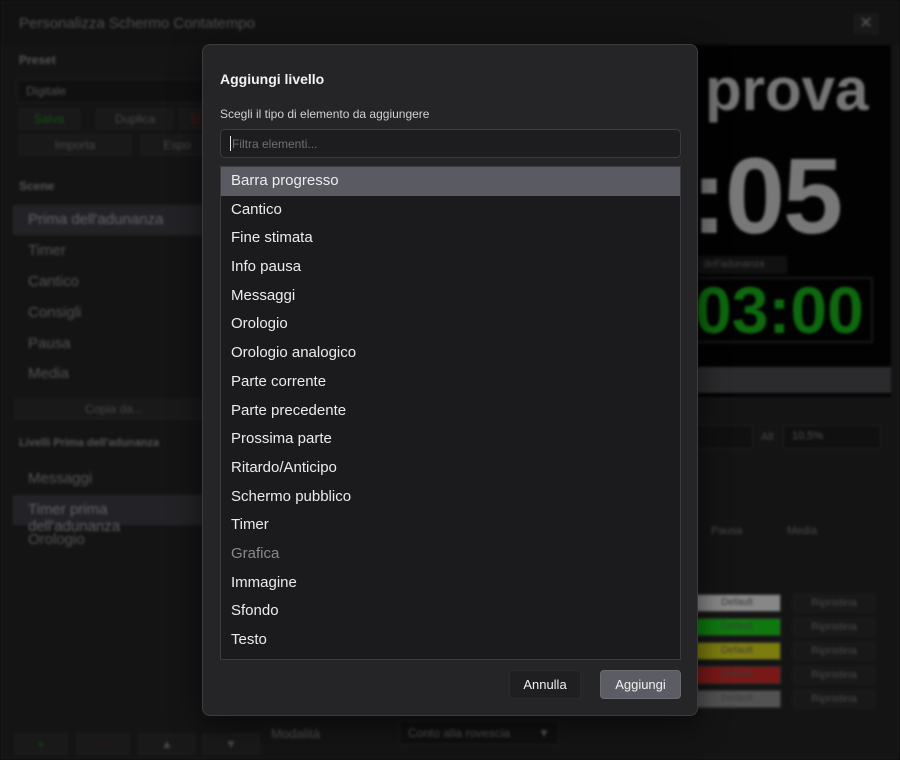 Image resolution: width=900 pixels, height=760 pixels. What do you see at coordinates (450, 583) in the screenshot?
I see `list-item: Immagine` at bounding box center [450, 583].